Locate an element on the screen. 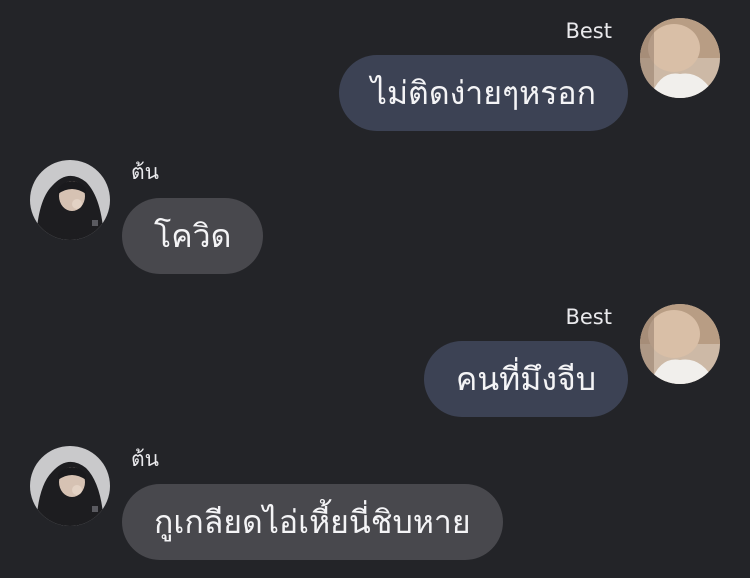 This screenshot has height=578, width=750. message-bubble: กูเกลียดไอ่เหี้ยนี่ชิบหาย is located at coordinates (312, 522).